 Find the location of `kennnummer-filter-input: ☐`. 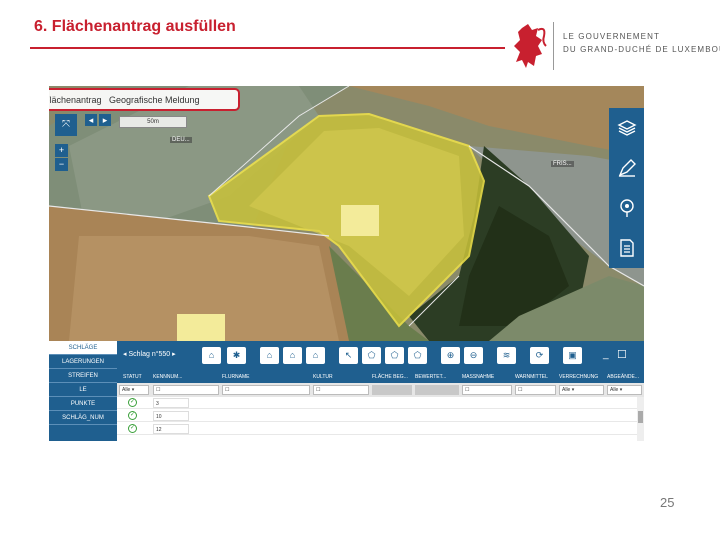

kennnummer-filter-input: ☐ is located at coordinates (186, 390).